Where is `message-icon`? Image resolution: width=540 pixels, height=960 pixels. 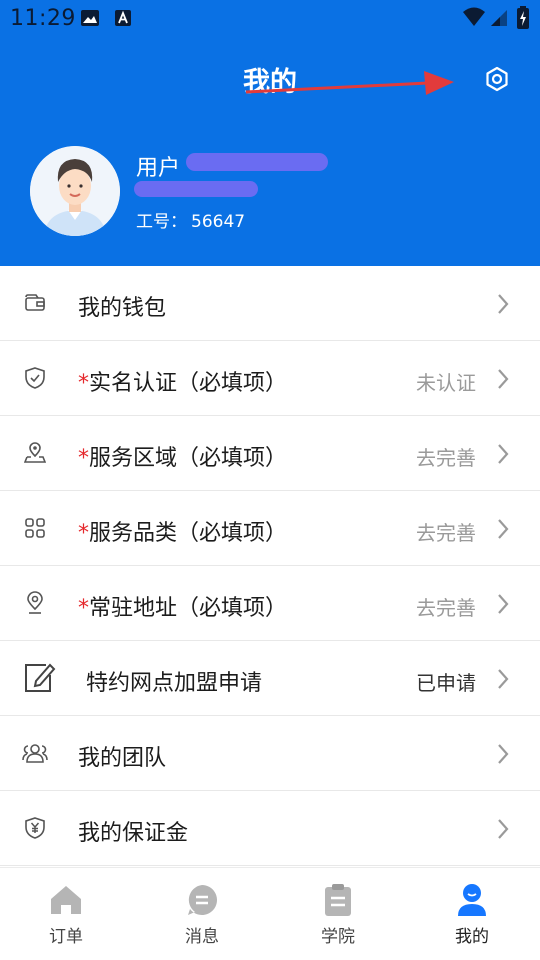 message-icon is located at coordinates (202, 900).